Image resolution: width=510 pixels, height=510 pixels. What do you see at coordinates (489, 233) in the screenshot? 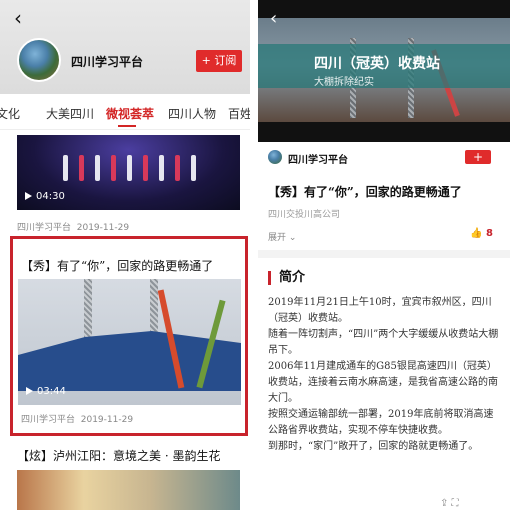
I see `like-count: 8` at bounding box center [489, 233].